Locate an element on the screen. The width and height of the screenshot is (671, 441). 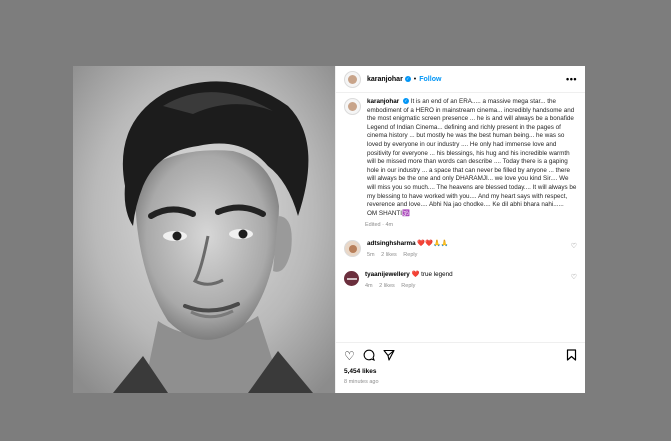
comment-item: adtsinghsharma ❤️❤️🙏🙏 5m 2 likes Reply ♡ is located at coordinates (460, 249).